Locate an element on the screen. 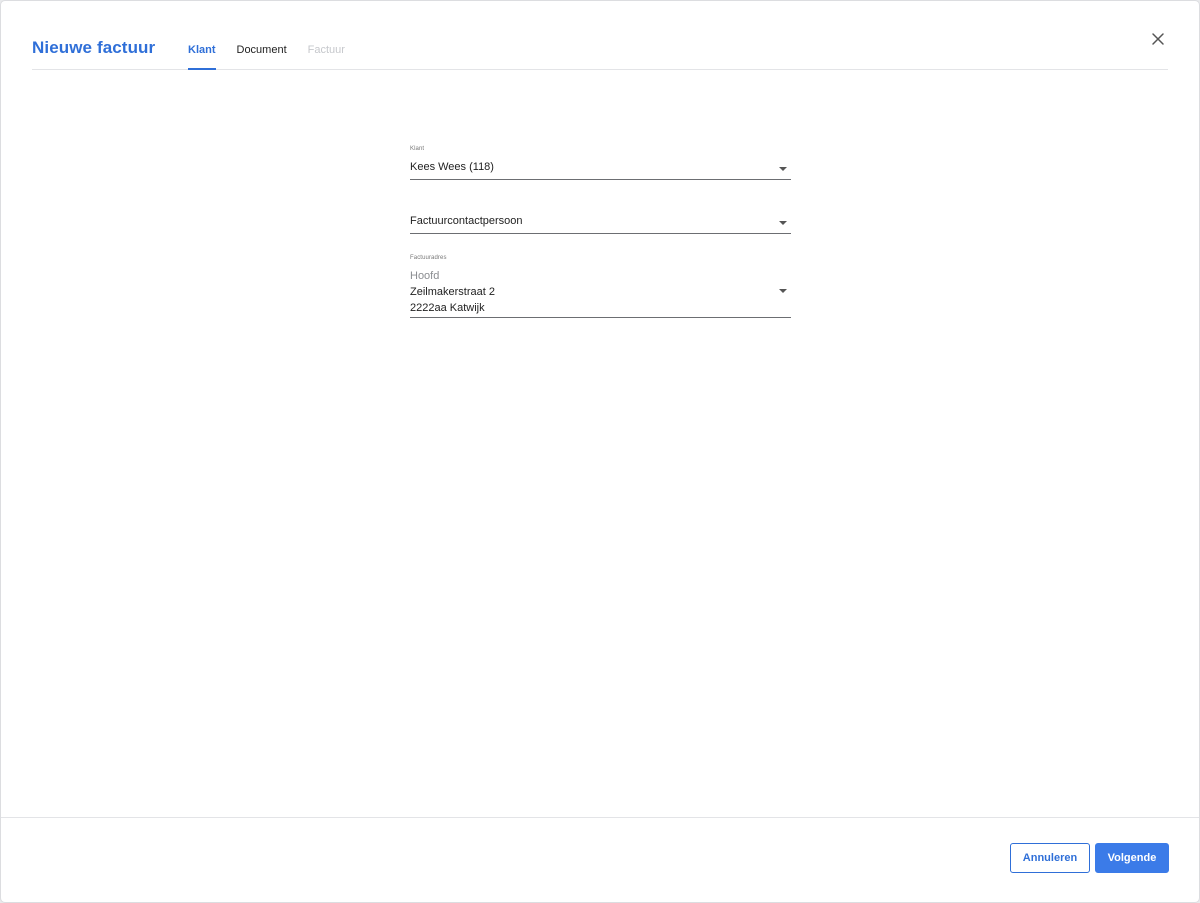 Image resolution: width=1200 pixels, height=903 pixels. tab-klant: Klant is located at coordinates (202, 35).